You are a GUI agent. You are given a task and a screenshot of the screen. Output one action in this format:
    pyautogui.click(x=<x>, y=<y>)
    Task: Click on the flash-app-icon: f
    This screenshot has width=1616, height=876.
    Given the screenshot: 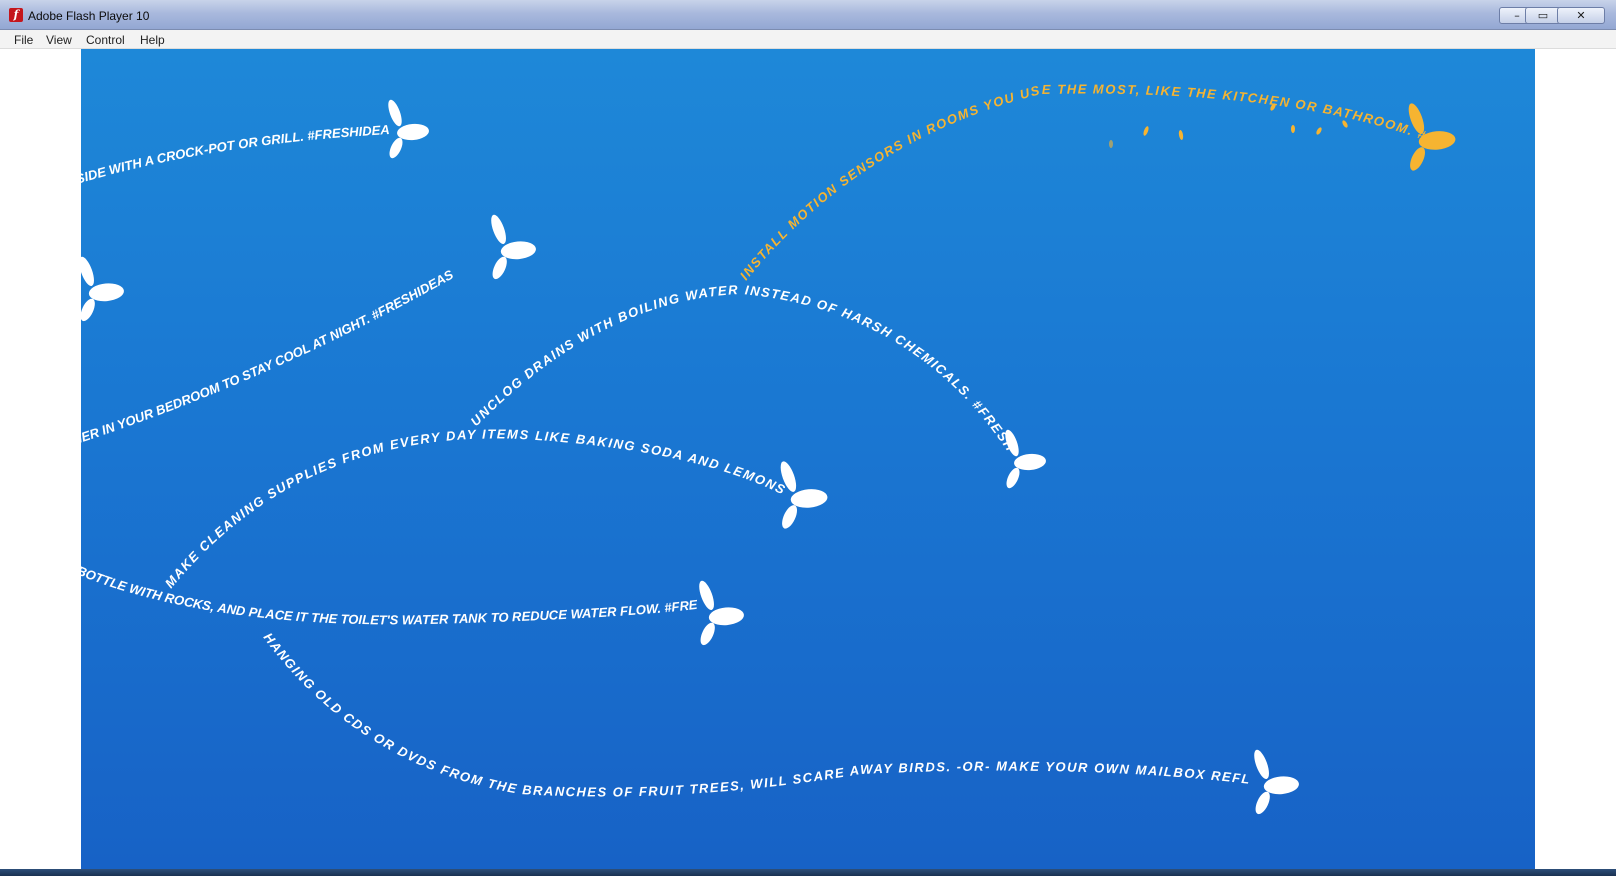 What is the action you would take?
    pyautogui.click(x=16, y=15)
    